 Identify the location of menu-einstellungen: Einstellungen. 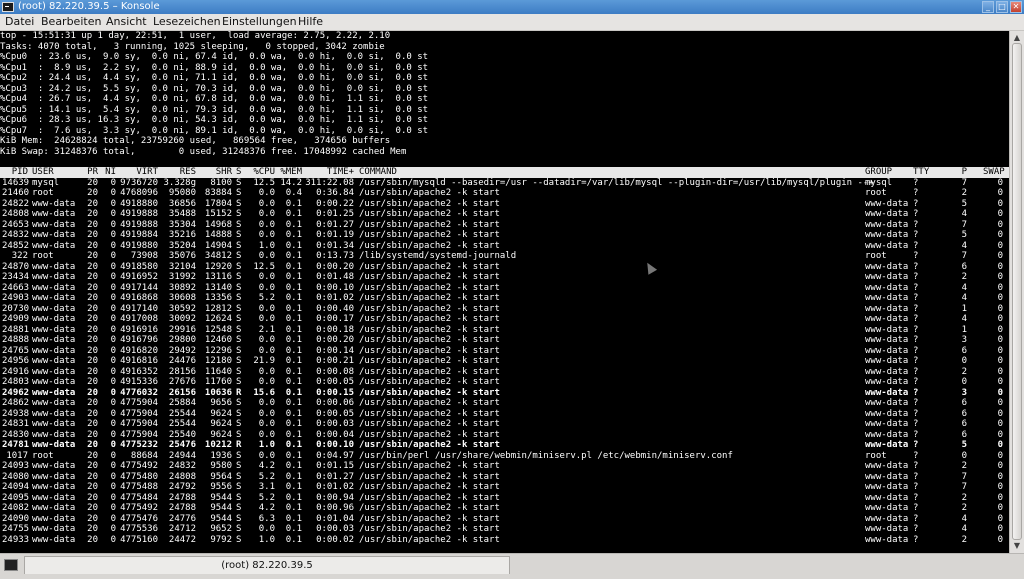
(259, 21).